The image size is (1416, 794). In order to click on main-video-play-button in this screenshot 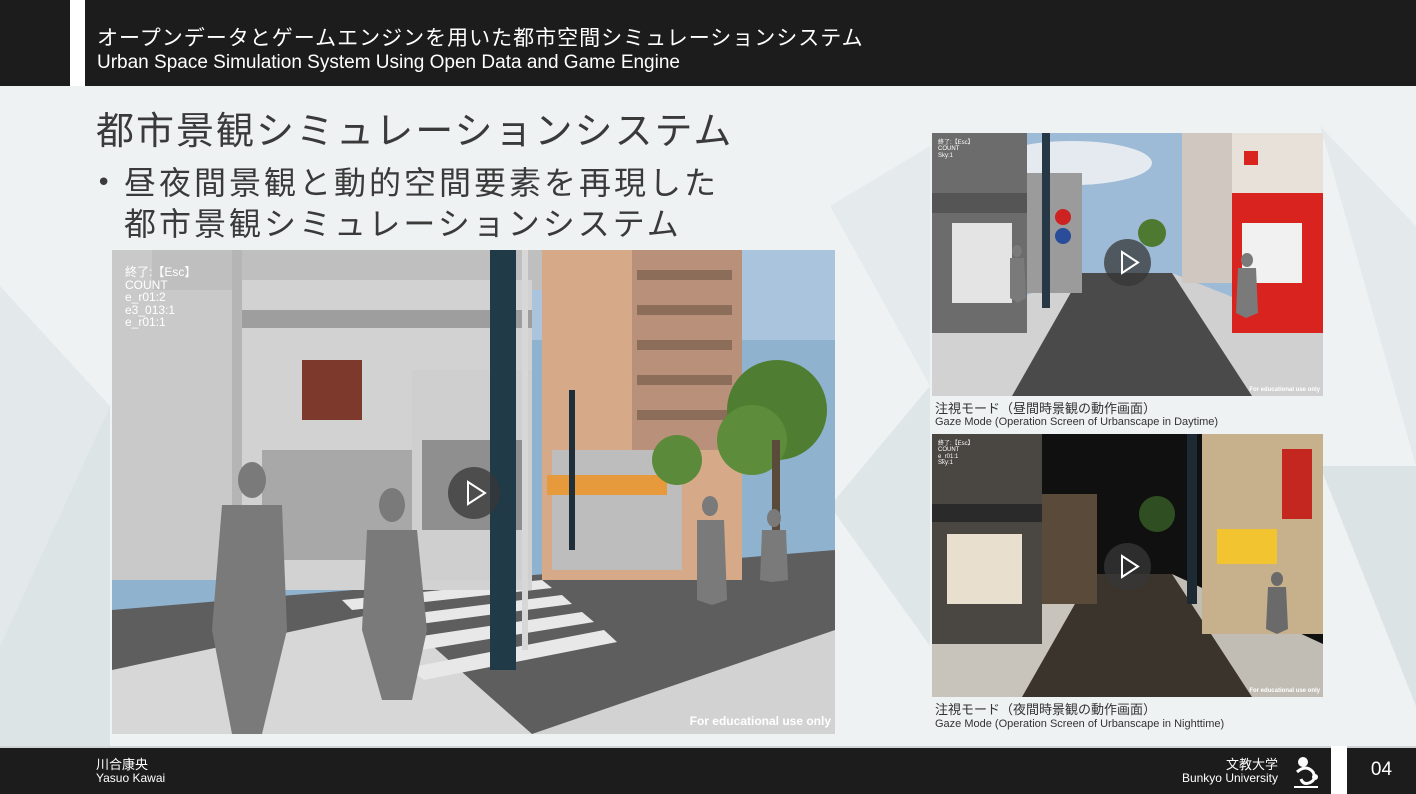, I will do `click(474, 493)`.